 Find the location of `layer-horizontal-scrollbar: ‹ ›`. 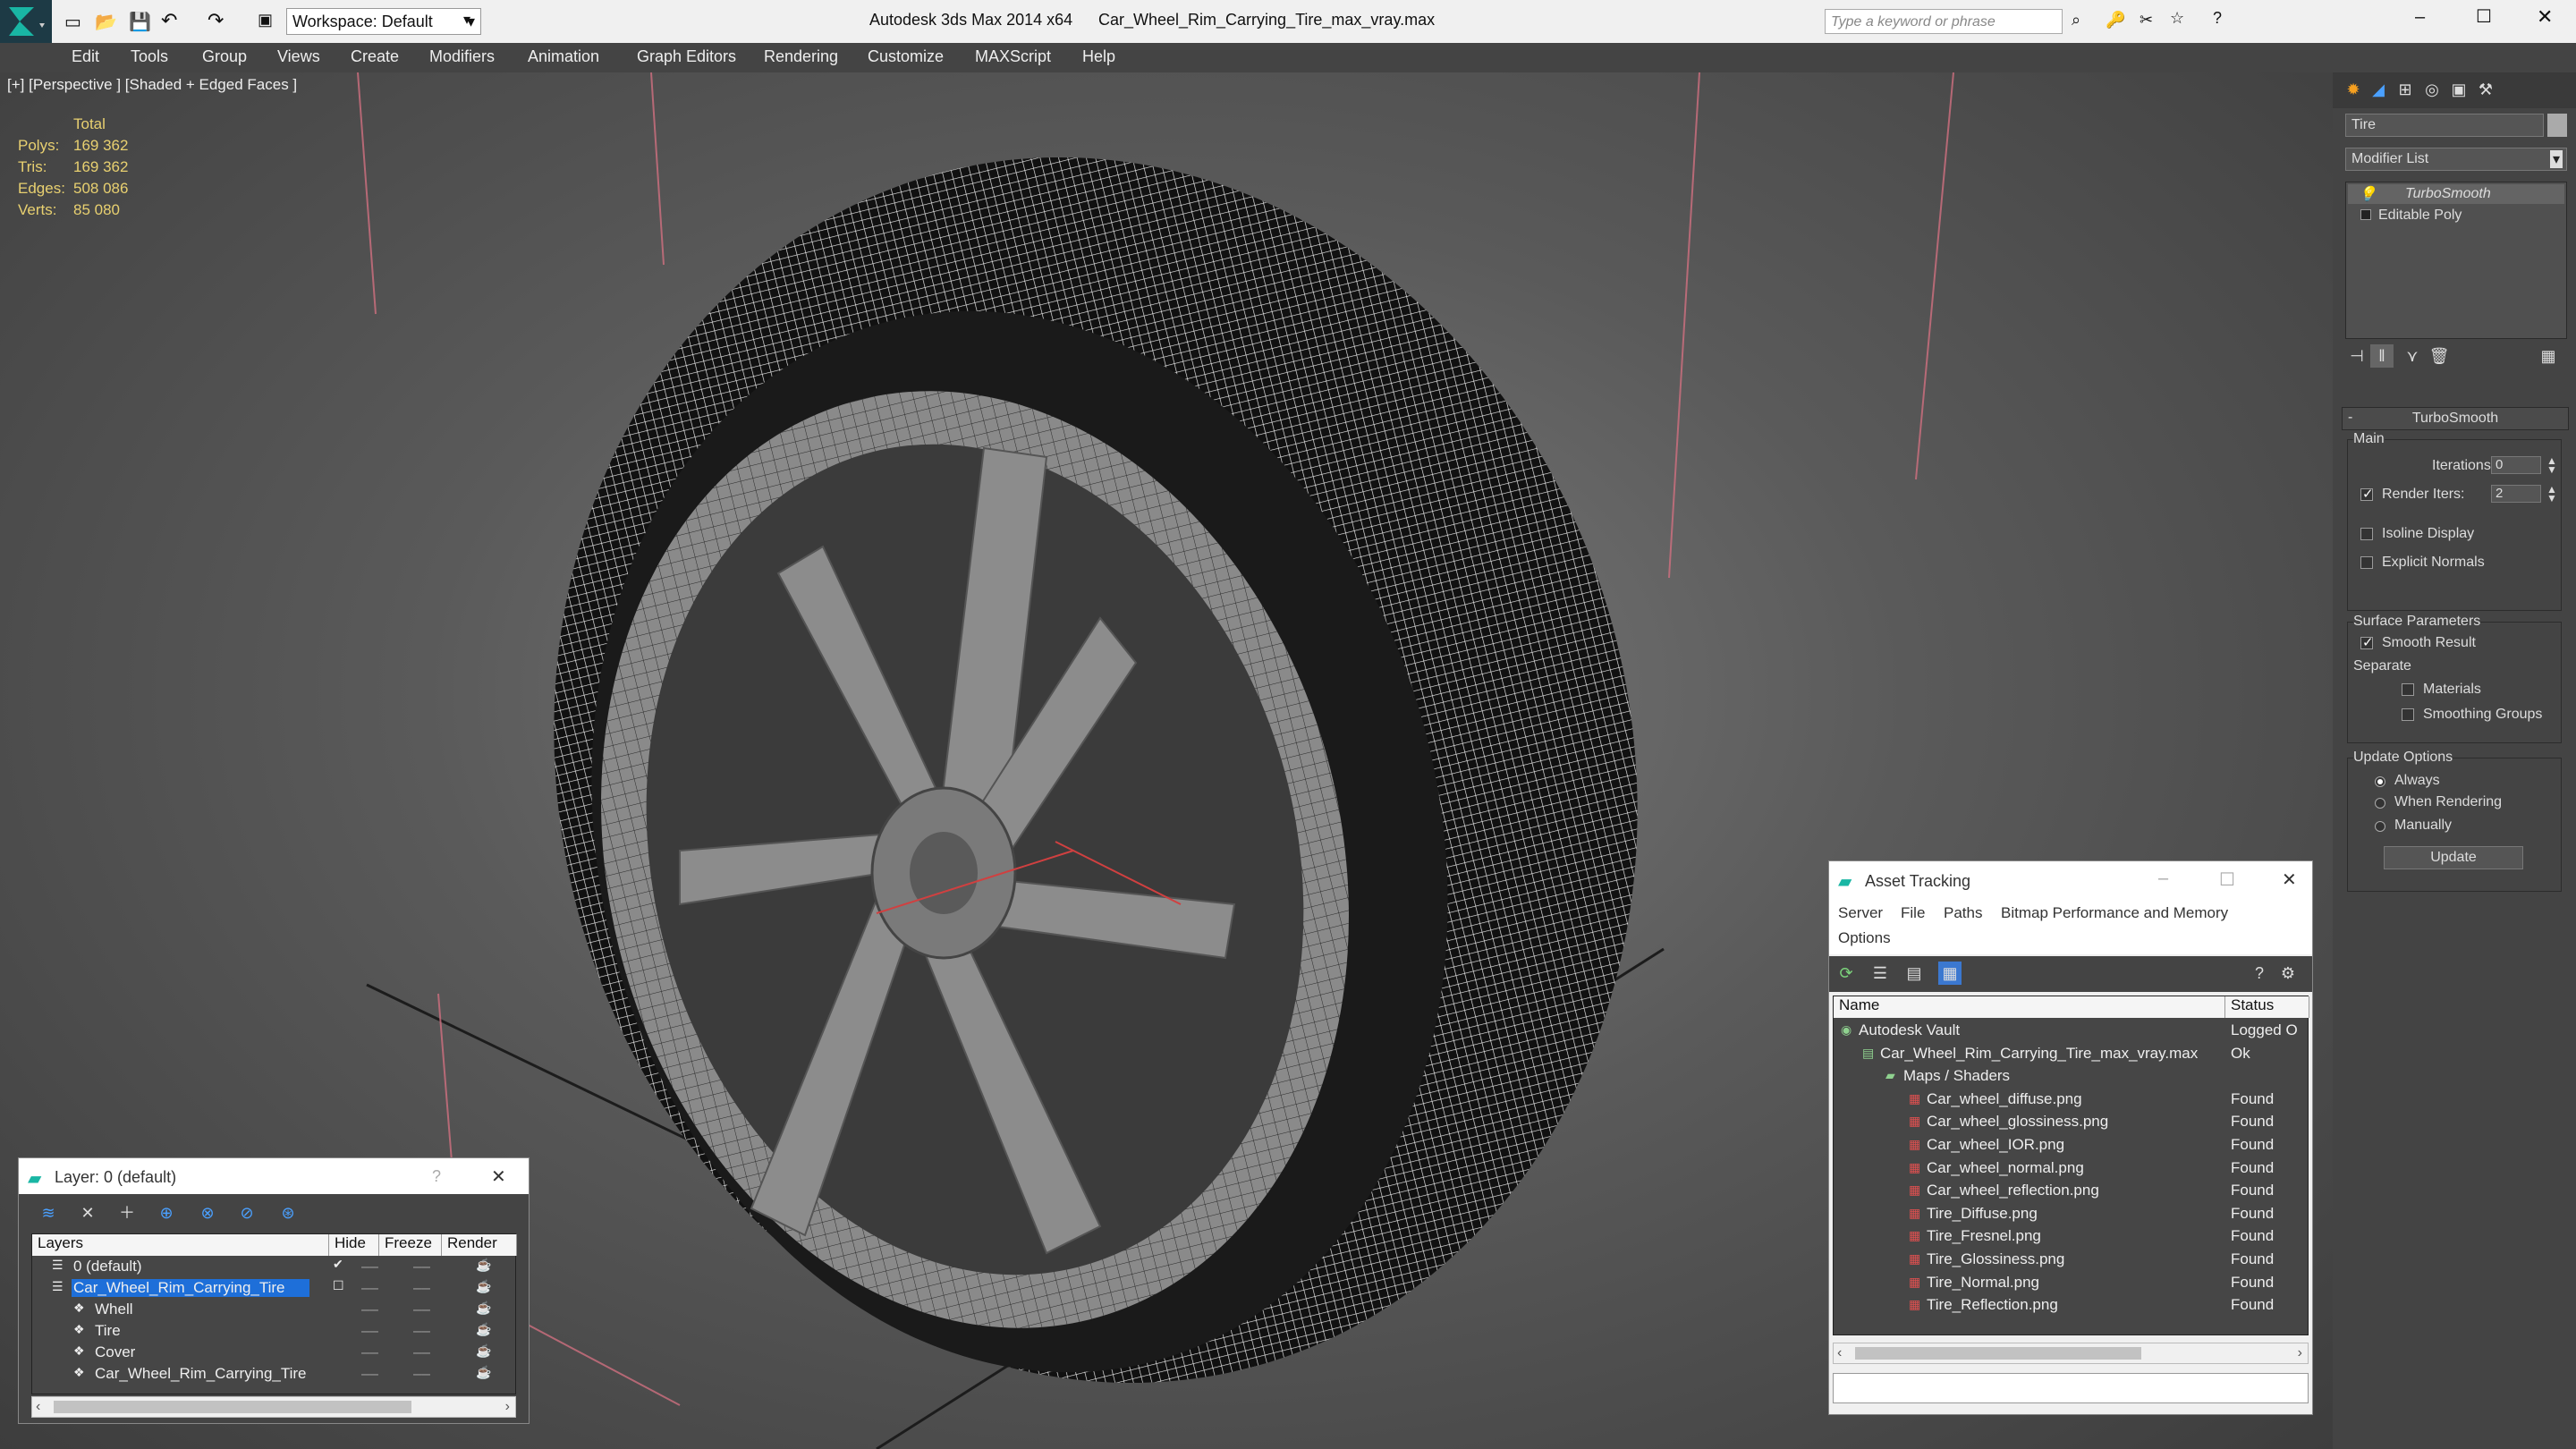

layer-horizontal-scrollbar: ‹ › is located at coordinates (273, 1407).